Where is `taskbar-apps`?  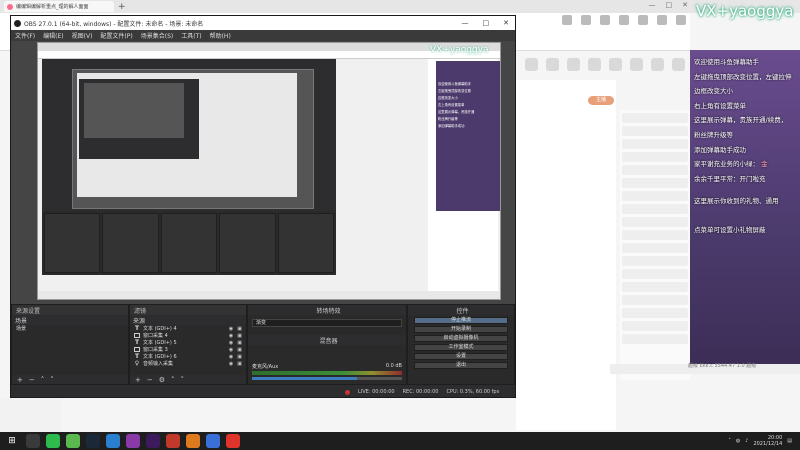
taskbar-apps is located at coordinates (130, 441).